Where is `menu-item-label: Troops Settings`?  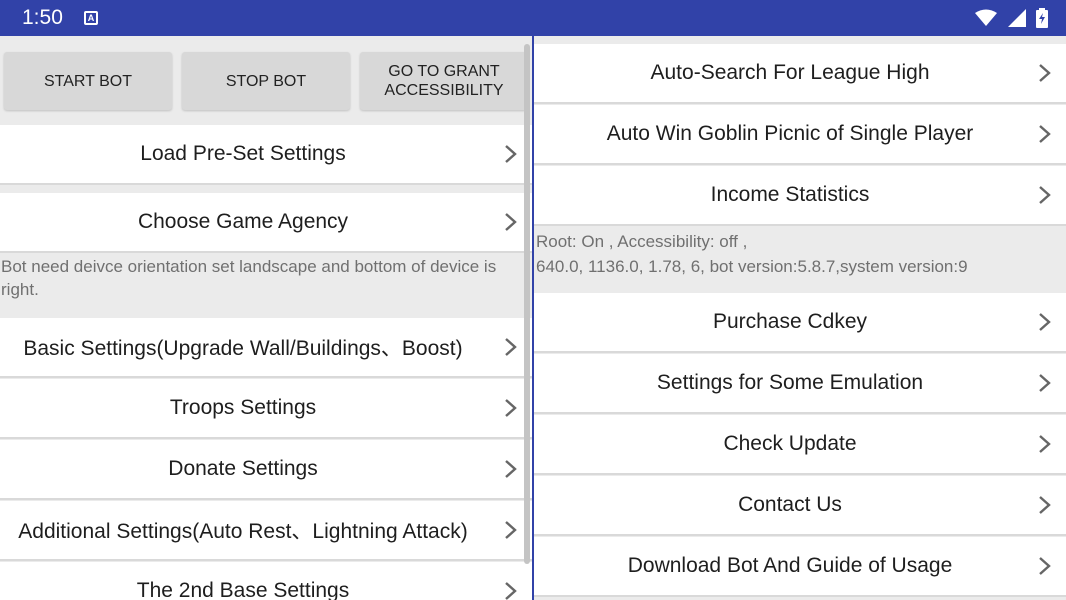
menu-item-label: Troops Settings is located at coordinates (243, 407).